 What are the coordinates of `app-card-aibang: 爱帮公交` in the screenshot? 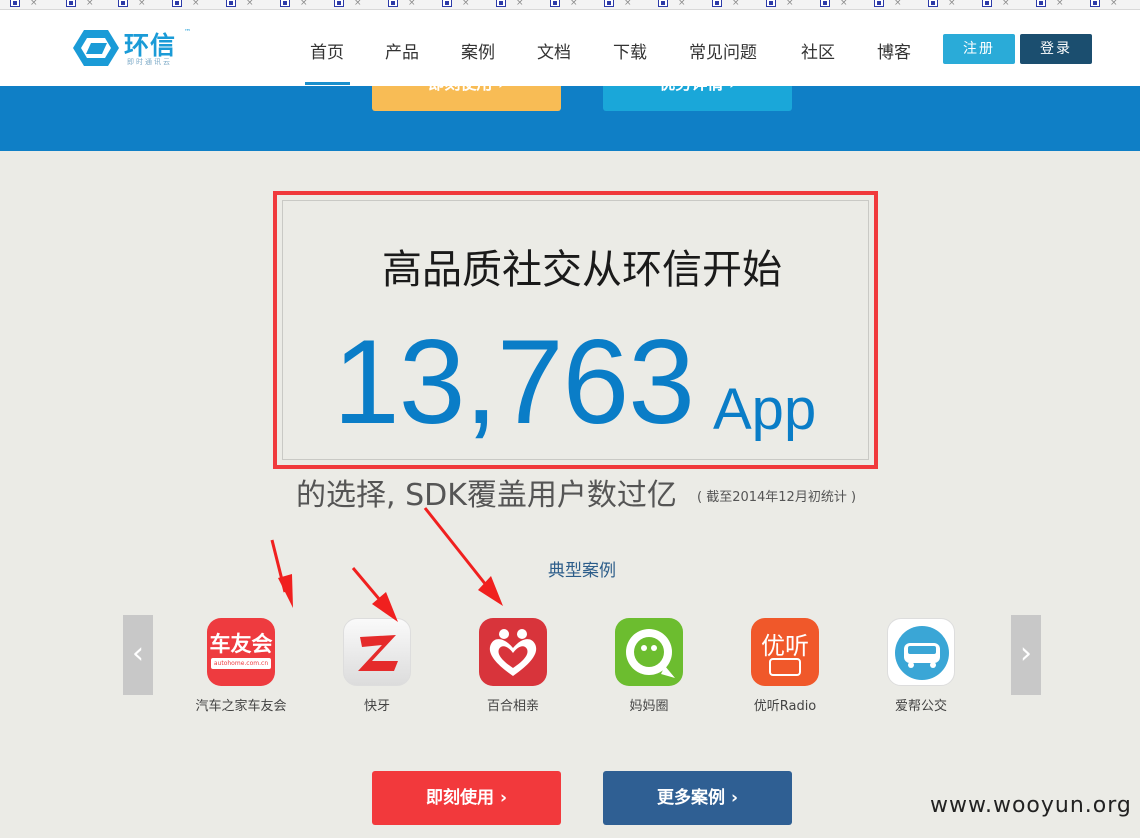 It's located at (921, 666).